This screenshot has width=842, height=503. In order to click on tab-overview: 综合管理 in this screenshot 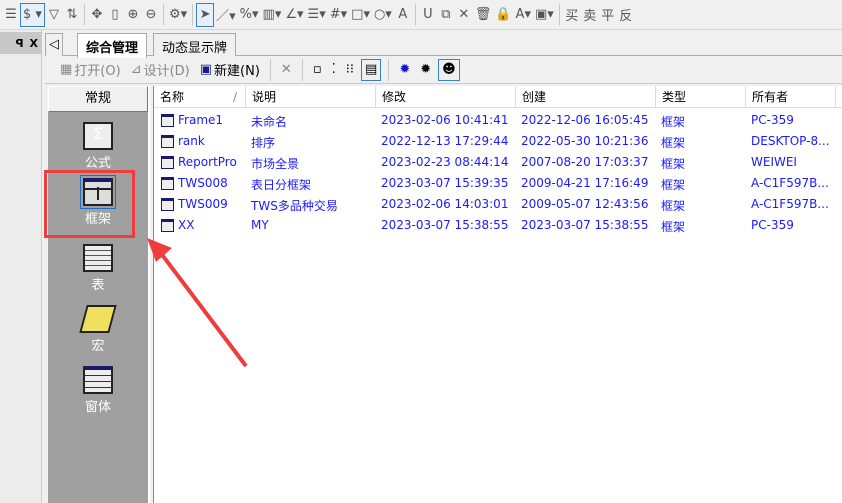, I will do `click(112, 45)`.